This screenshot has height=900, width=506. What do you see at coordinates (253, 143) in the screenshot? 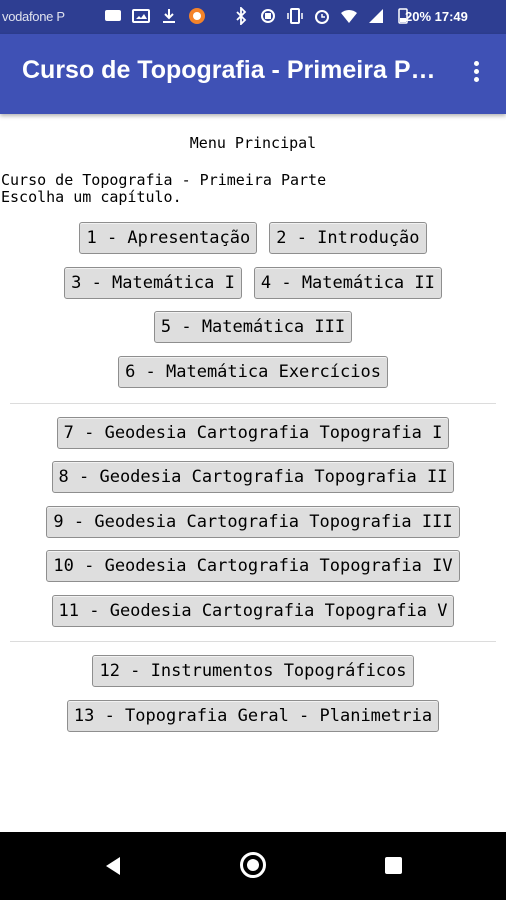
I see `page-heading: Menu Principal` at bounding box center [253, 143].